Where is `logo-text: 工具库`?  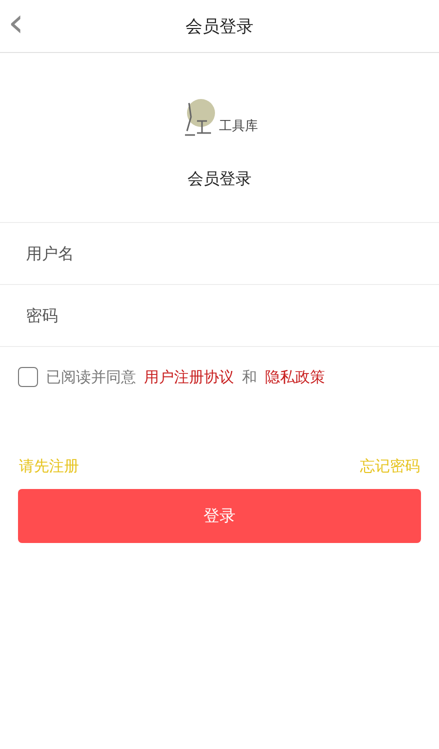
logo-text: 工具库 is located at coordinates (238, 126).